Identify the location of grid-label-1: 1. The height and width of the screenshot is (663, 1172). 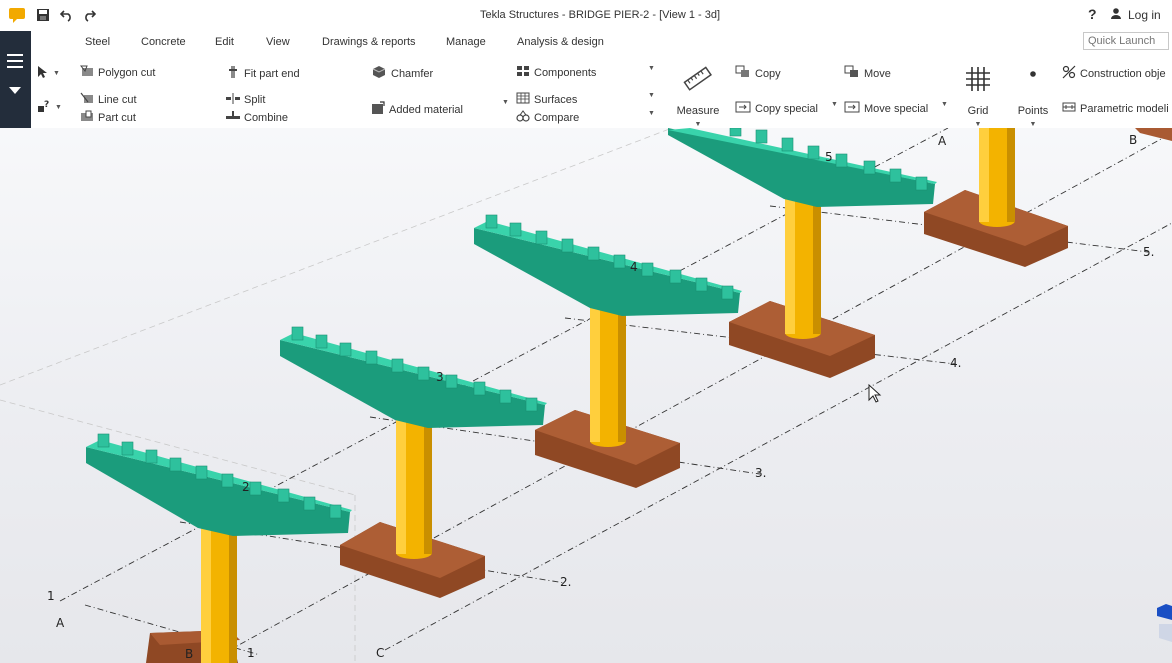
(51, 596).